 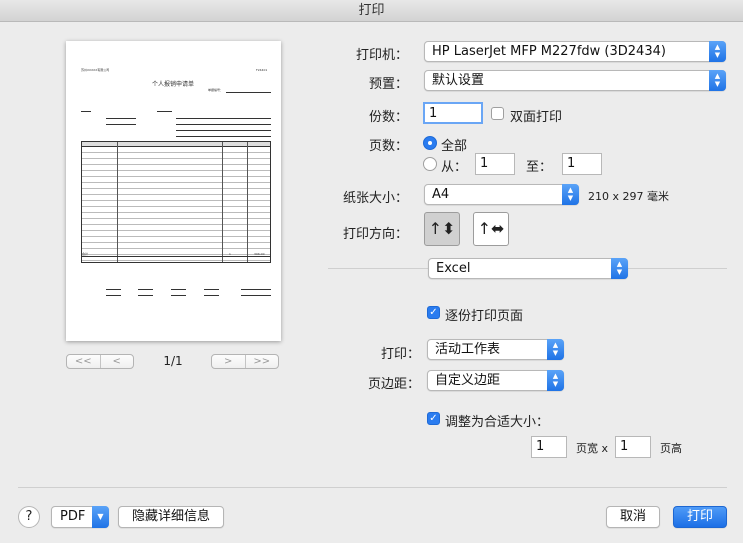 What do you see at coordinates (458, 80) in the screenshot?
I see `preset-value: 默认设置` at bounding box center [458, 80].